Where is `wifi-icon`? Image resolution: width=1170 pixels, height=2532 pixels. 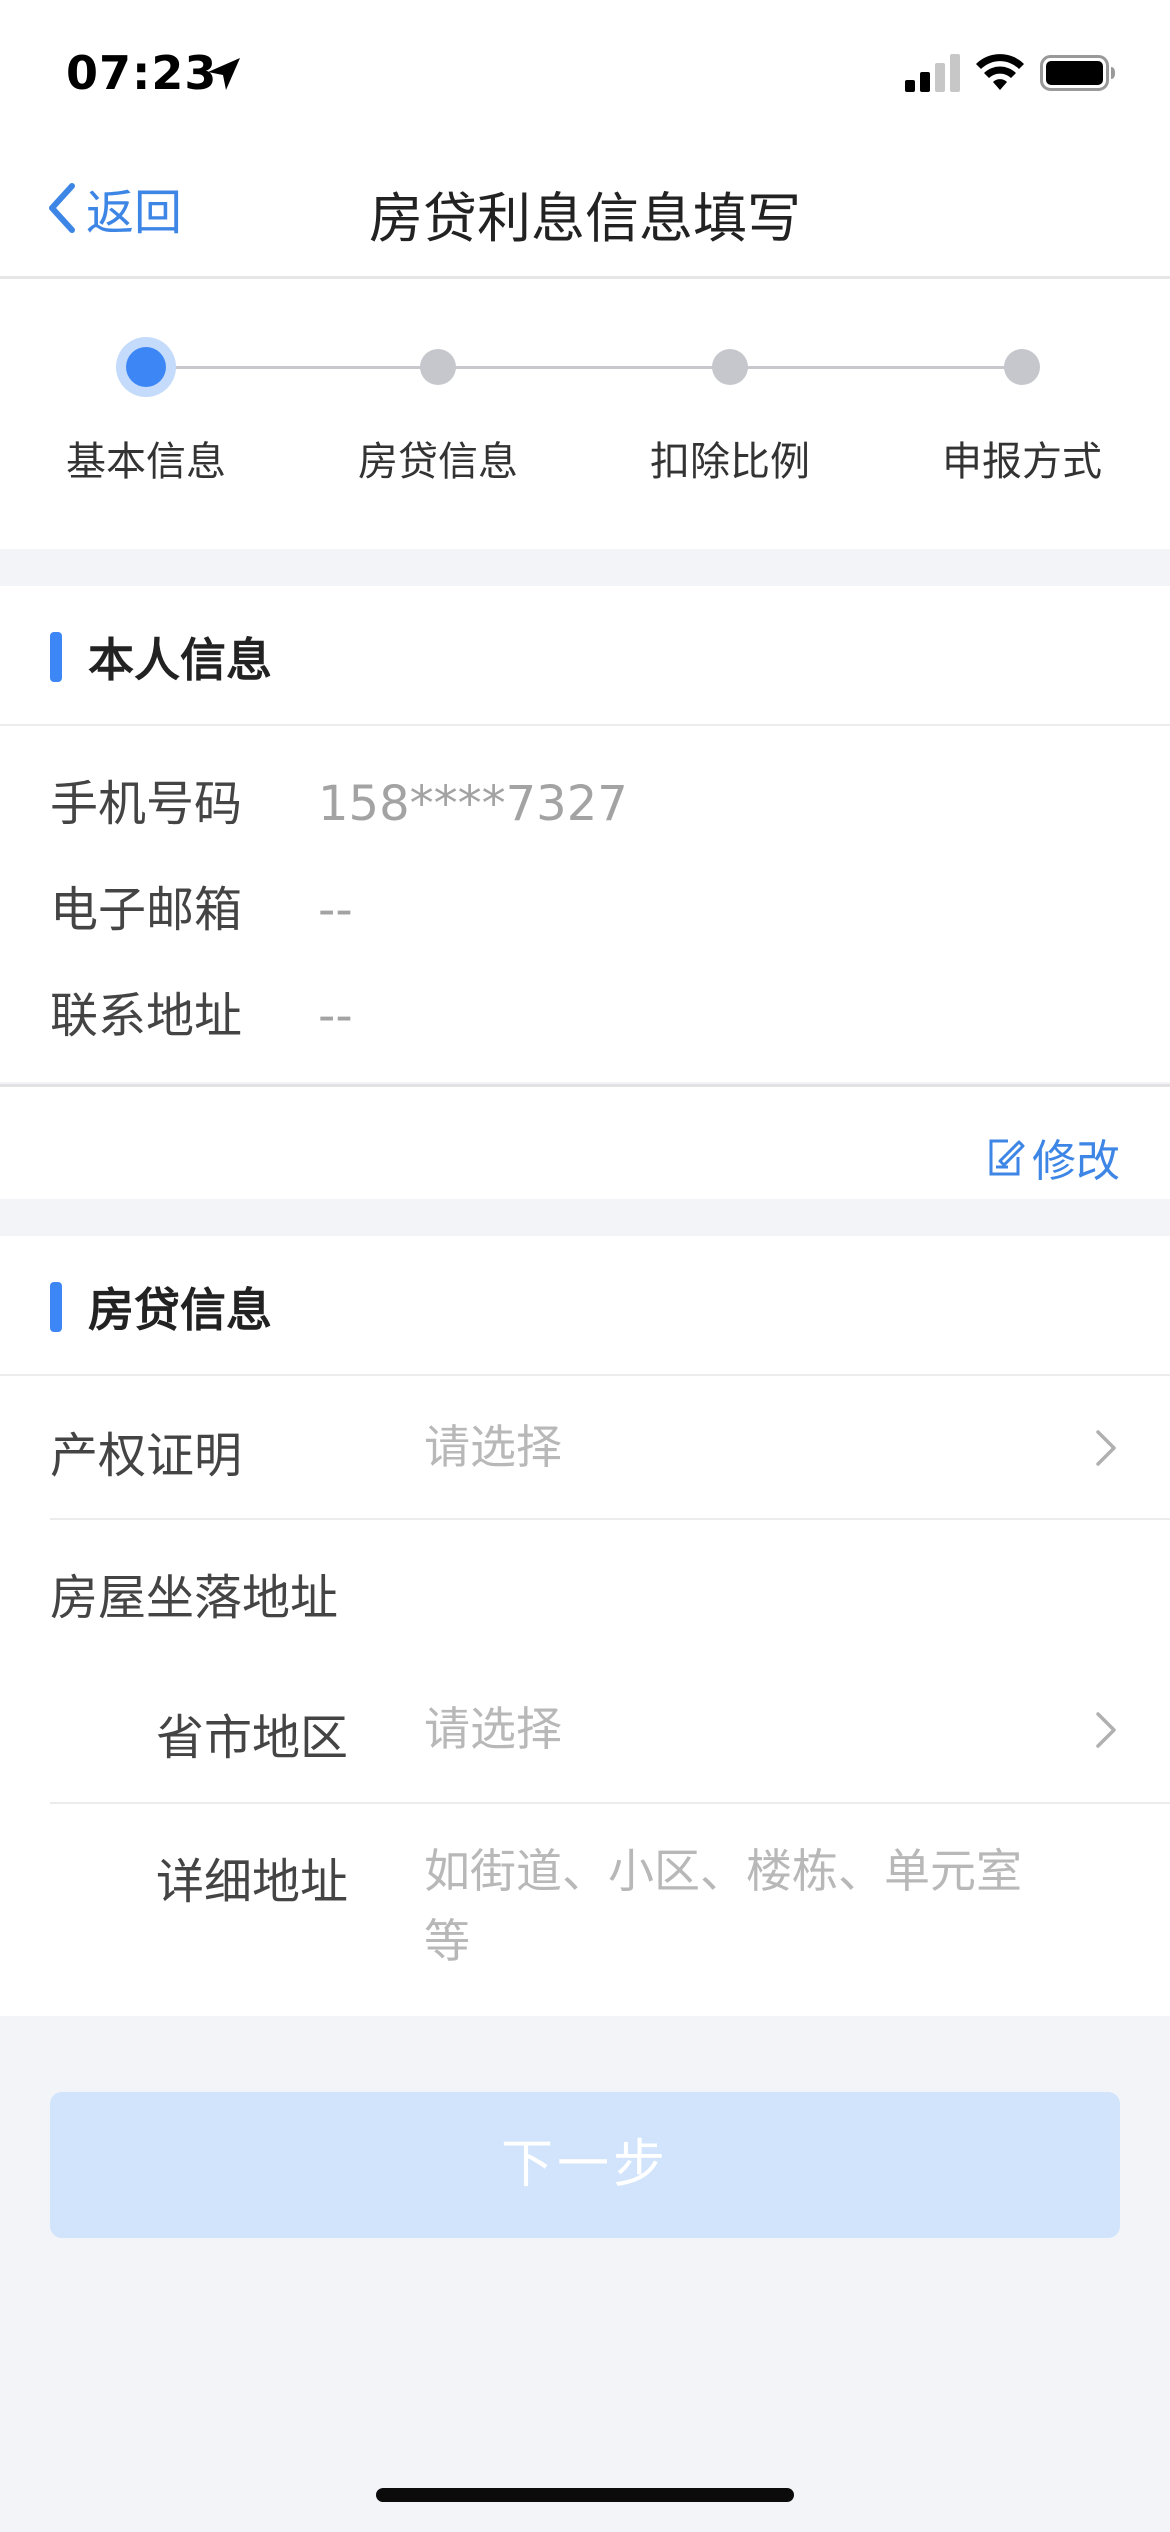 wifi-icon is located at coordinates (1000, 72).